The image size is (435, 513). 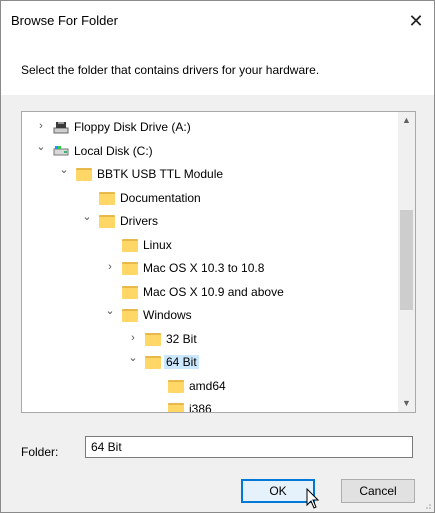 I want to click on tree-item-label: Linux, so click(x=157, y=244).